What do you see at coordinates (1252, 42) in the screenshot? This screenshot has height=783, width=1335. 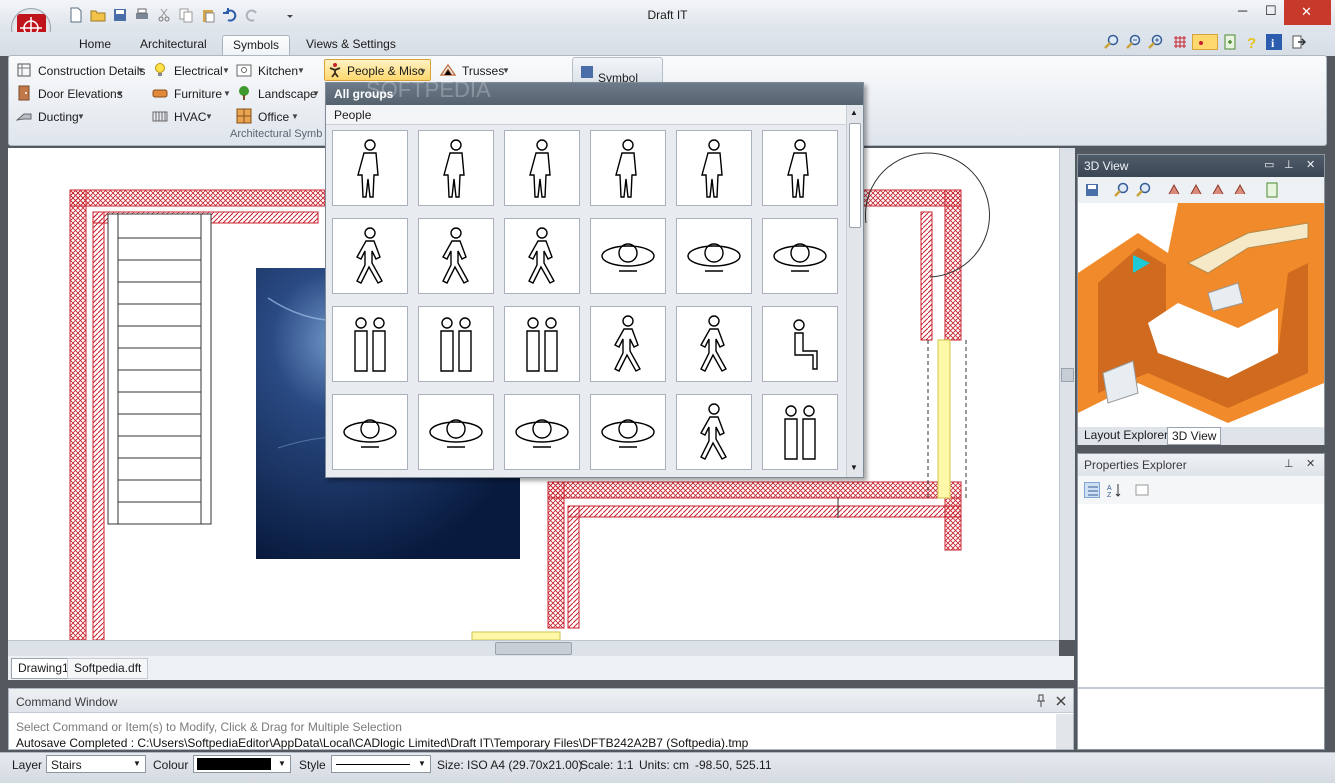 I see `help-icon: ?` at bounding box center [1252, 42].